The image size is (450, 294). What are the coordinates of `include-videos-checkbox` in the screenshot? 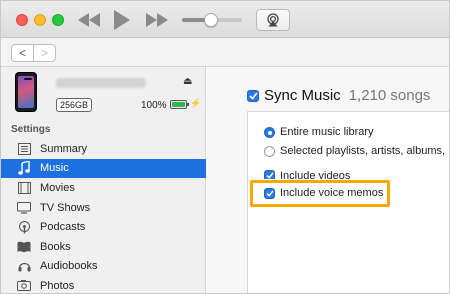 It's located at (269, 174).